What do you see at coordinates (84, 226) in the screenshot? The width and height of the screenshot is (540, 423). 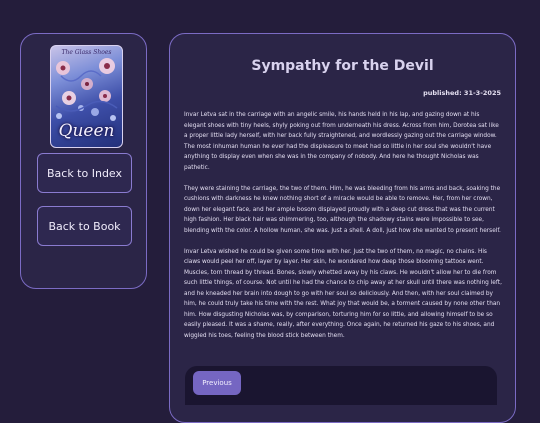 I see `back-to-book-button: Back to Book` at bounding box center [84, 226].